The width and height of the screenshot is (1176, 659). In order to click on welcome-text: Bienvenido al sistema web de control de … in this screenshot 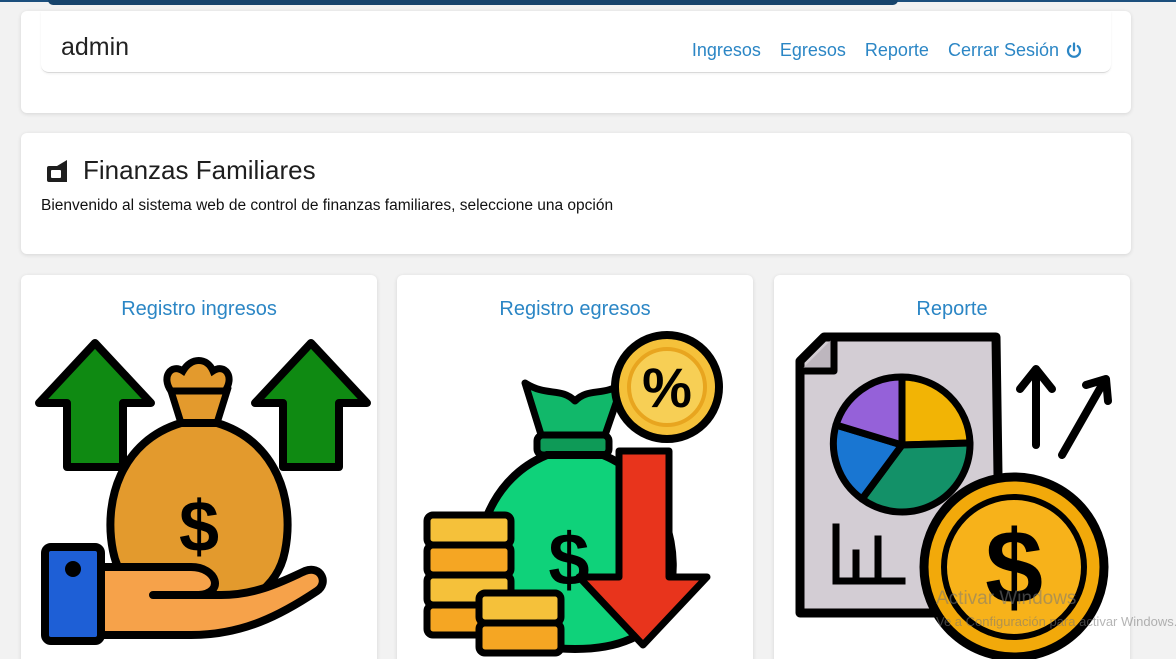, I will do `click(327, 205)`.